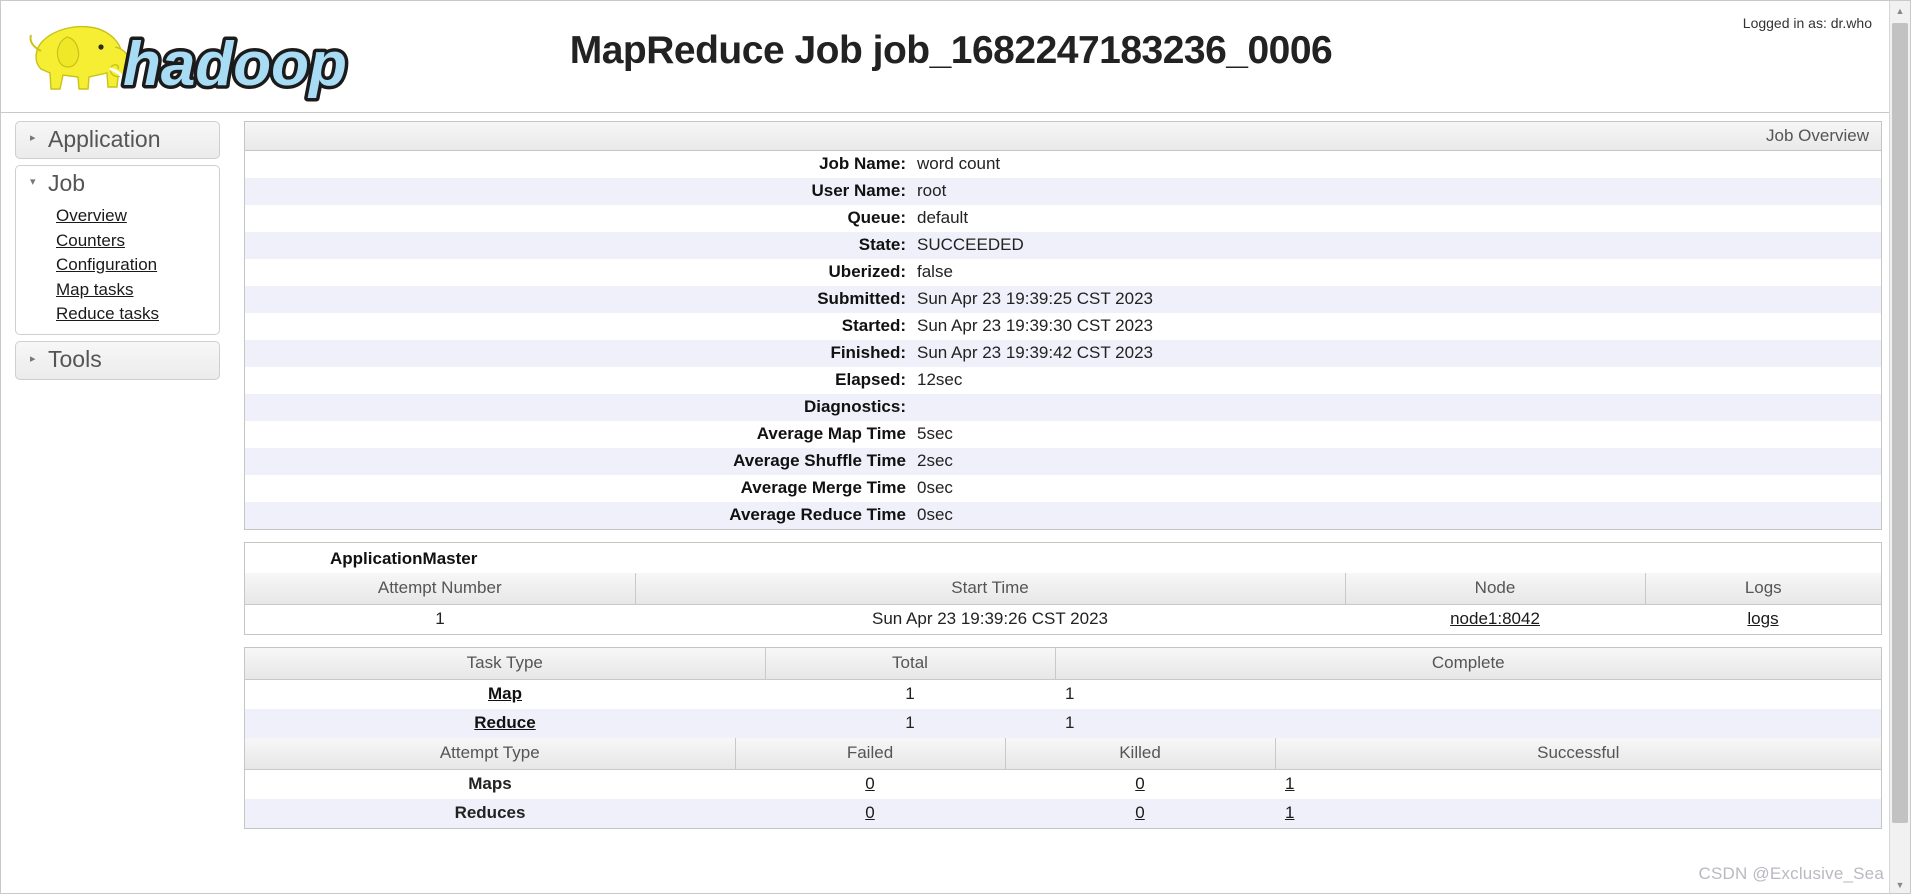 This screenshot has width=1911, height=894. Describe the element at coordinates (1398, 407) in the screenshot. I see `row-value` at that location.